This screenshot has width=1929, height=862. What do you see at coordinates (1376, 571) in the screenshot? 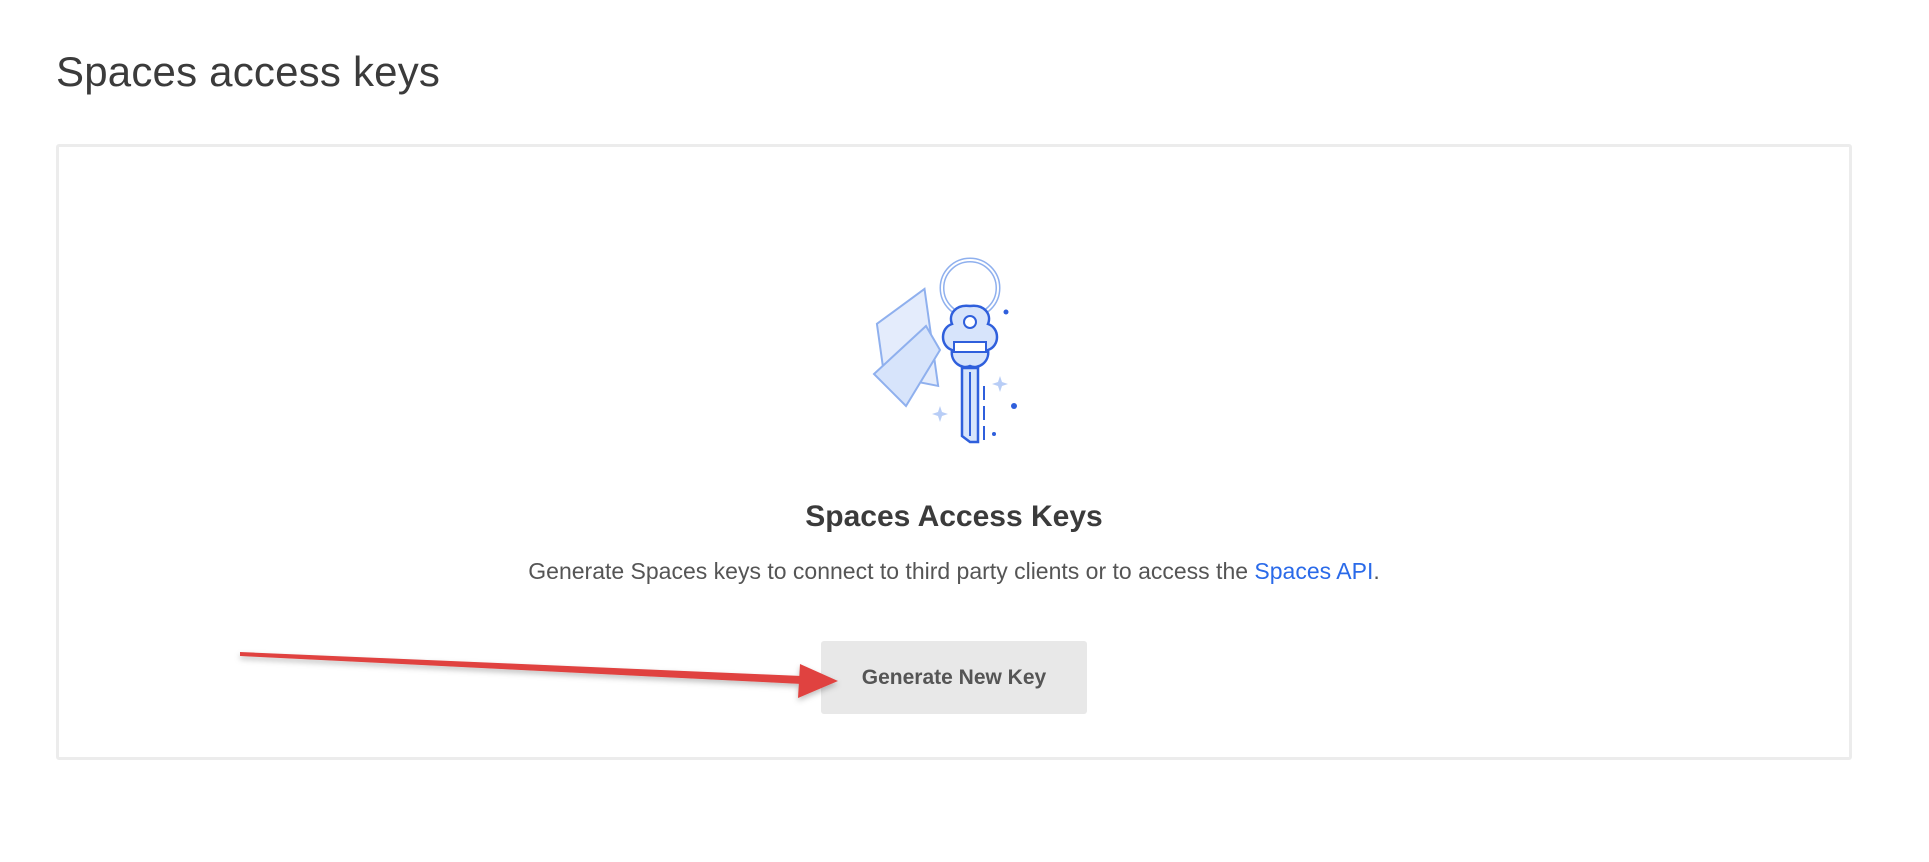
I see `description-suffix: .` at bounding box center [1376, 571].